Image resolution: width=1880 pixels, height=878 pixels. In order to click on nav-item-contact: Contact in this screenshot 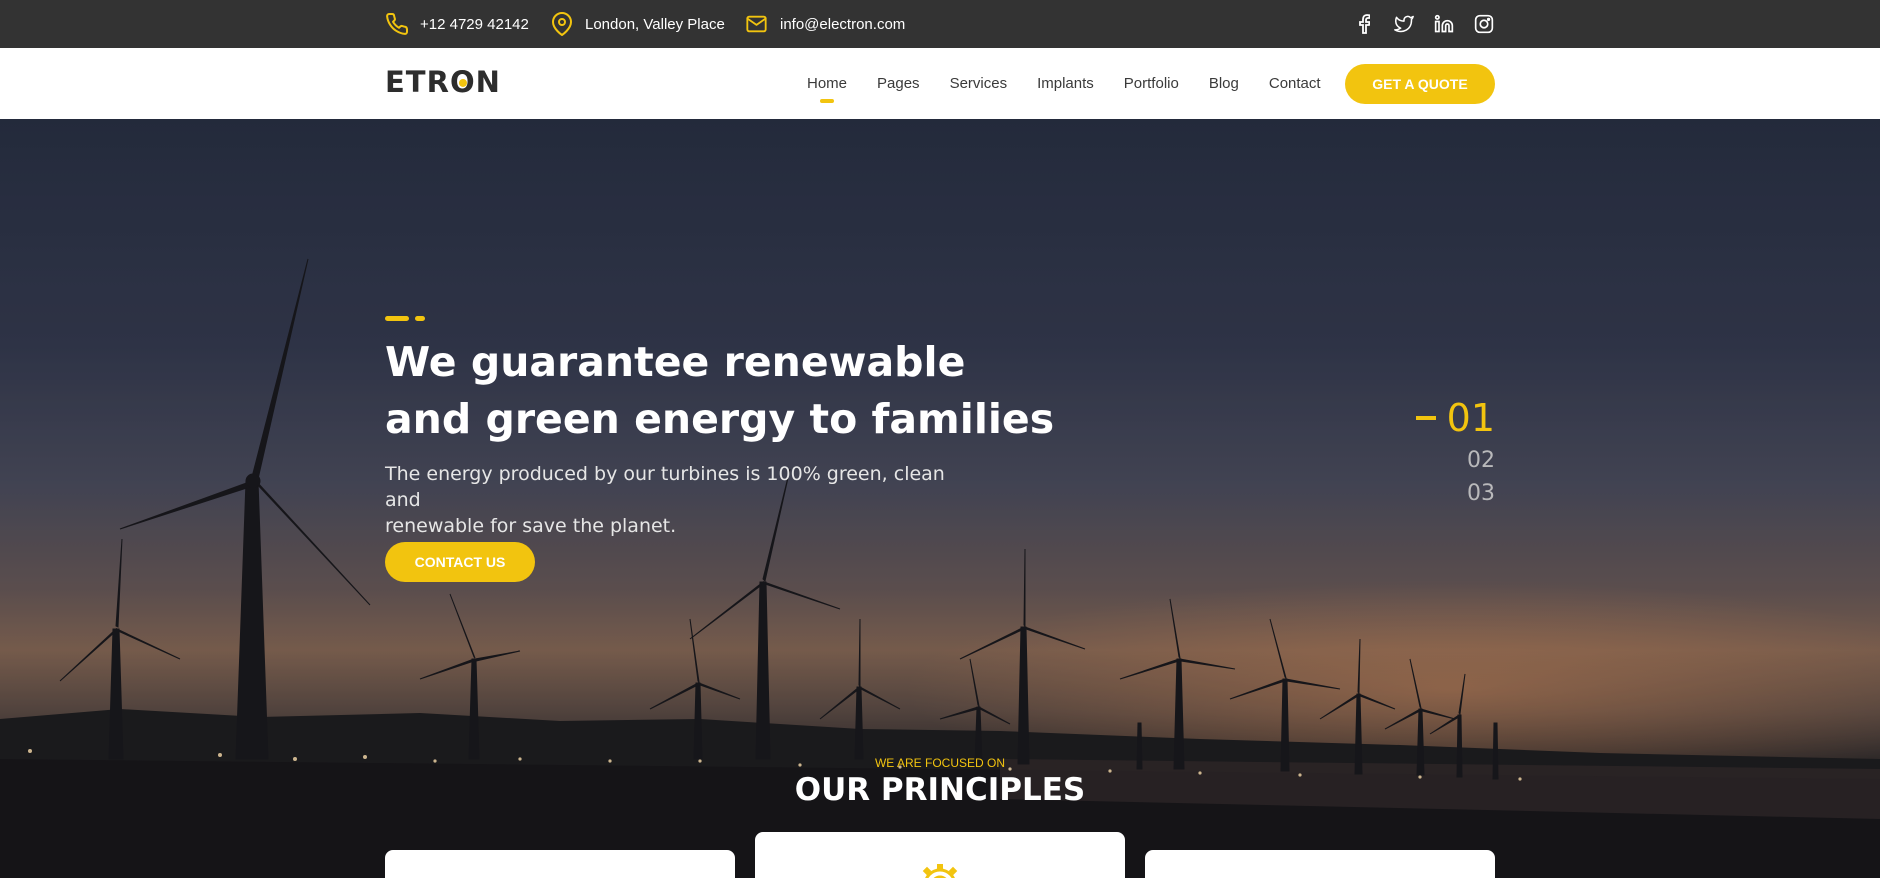, I will do `click(1295, 83)`.